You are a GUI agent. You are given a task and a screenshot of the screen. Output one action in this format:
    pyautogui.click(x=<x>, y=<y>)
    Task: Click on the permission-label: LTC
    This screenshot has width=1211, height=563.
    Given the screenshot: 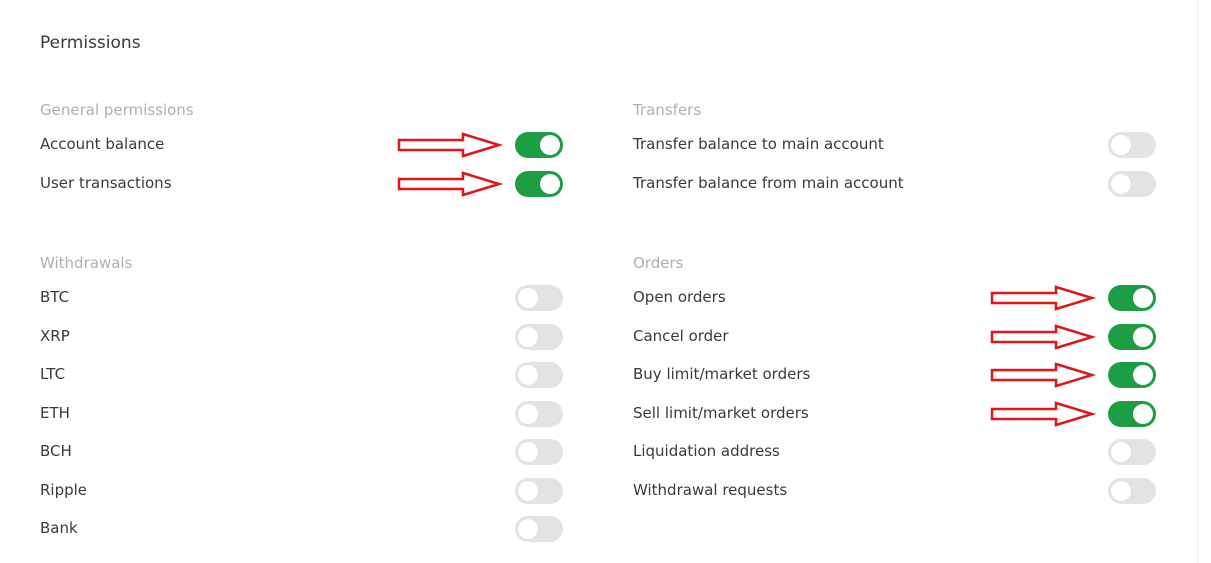 What is the action you would take?
    pyautogui.click(x=53, y=374)
    